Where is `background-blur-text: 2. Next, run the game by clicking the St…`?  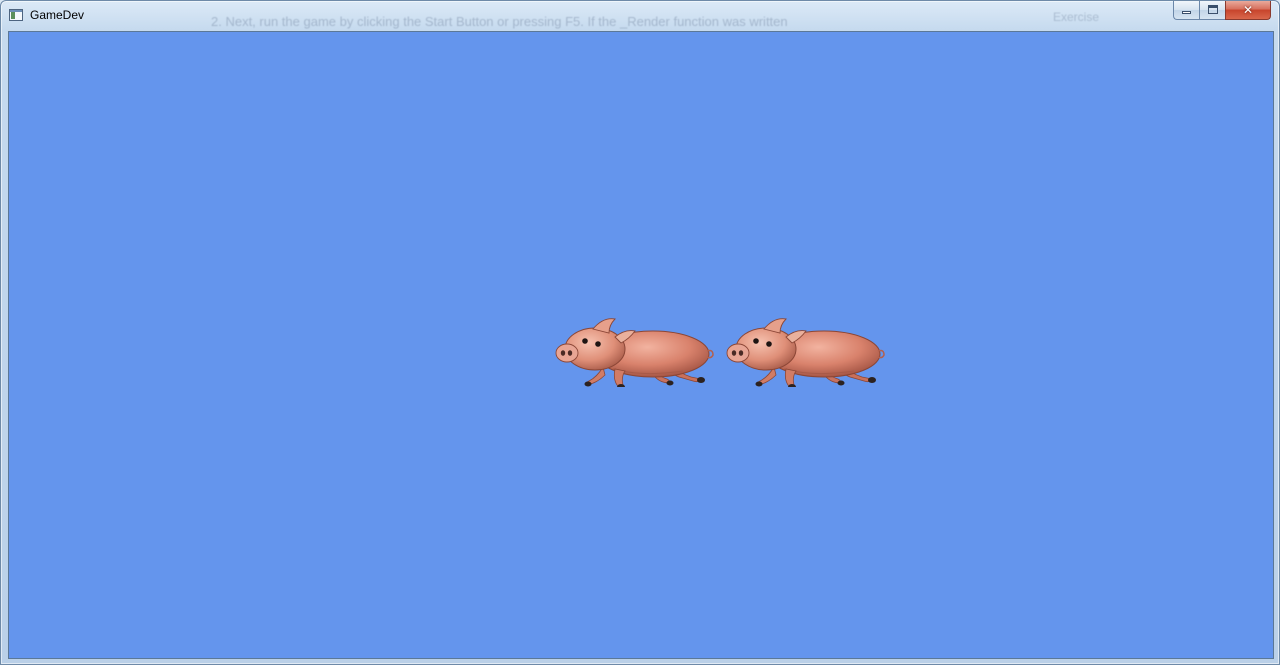 background-blur-text: 2. Next, run the game by clicking the St… is located at coordinates (499, 21).